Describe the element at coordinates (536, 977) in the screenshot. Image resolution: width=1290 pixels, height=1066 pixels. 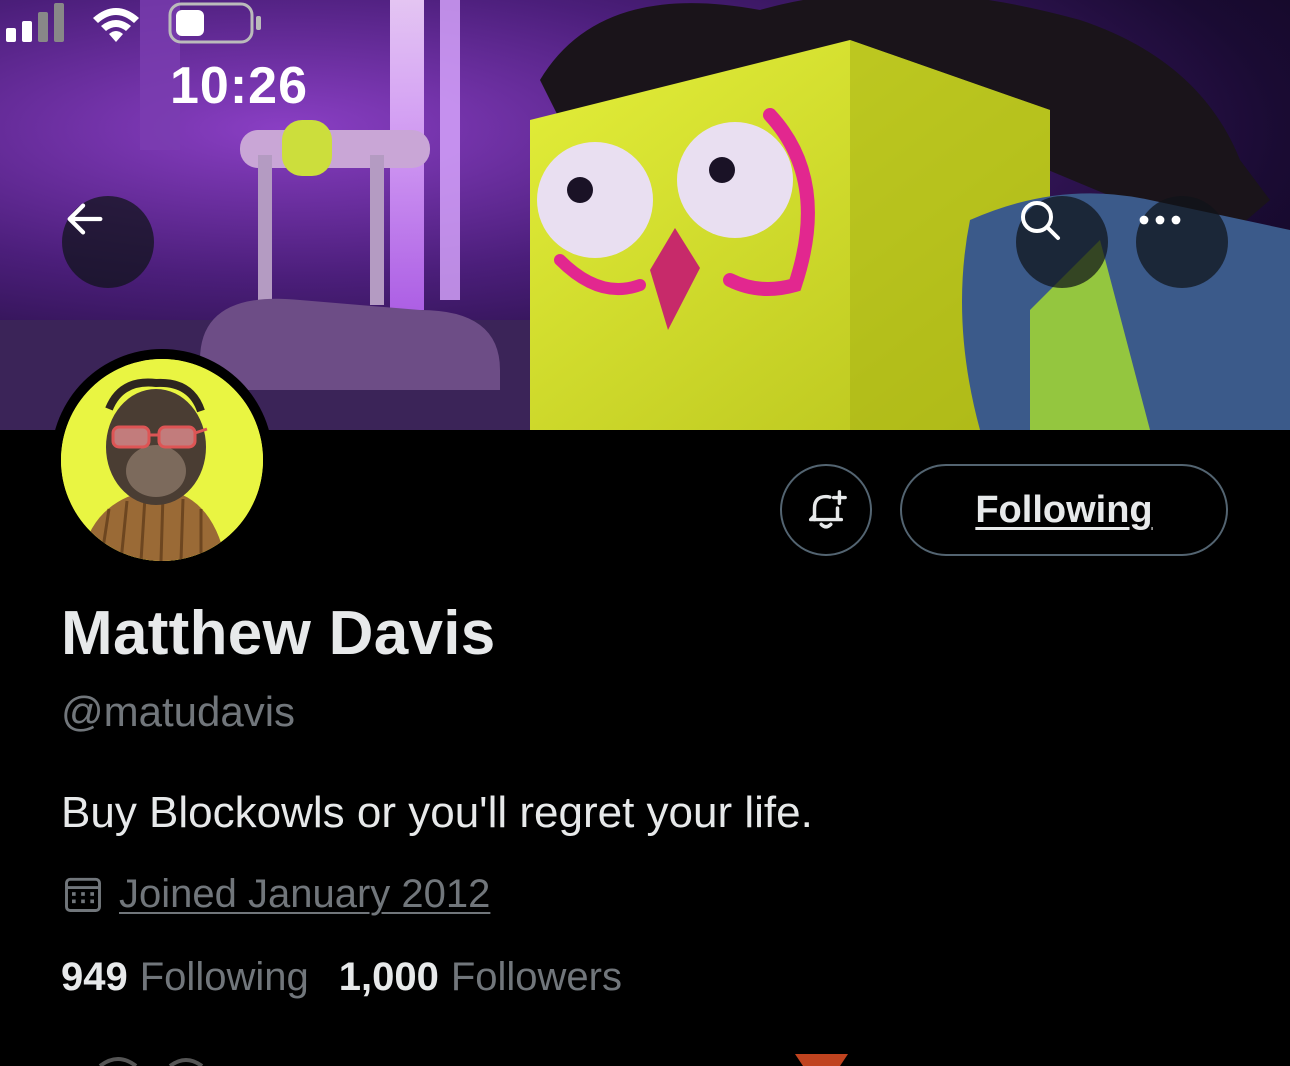
I see `followers-label: Followers` at that location.